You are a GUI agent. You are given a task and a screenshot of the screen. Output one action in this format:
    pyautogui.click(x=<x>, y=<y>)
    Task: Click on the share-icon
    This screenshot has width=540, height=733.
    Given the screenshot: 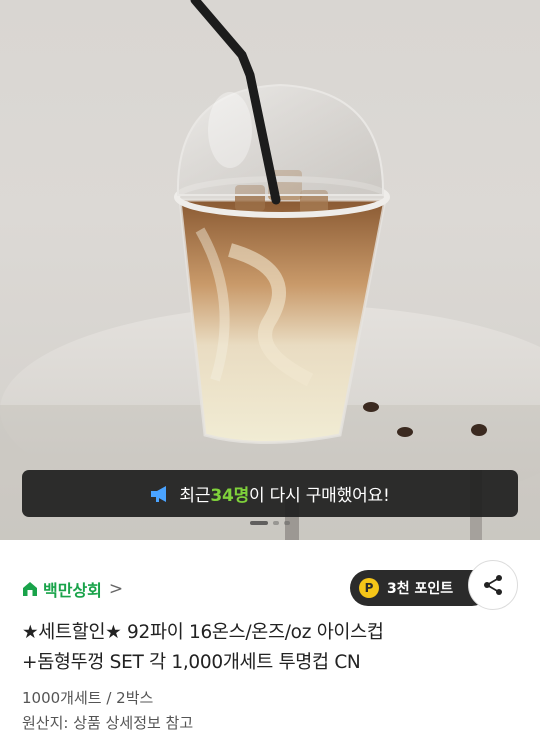 What is the action you would take?
    pyautogui.click(x=493, y=585)
    